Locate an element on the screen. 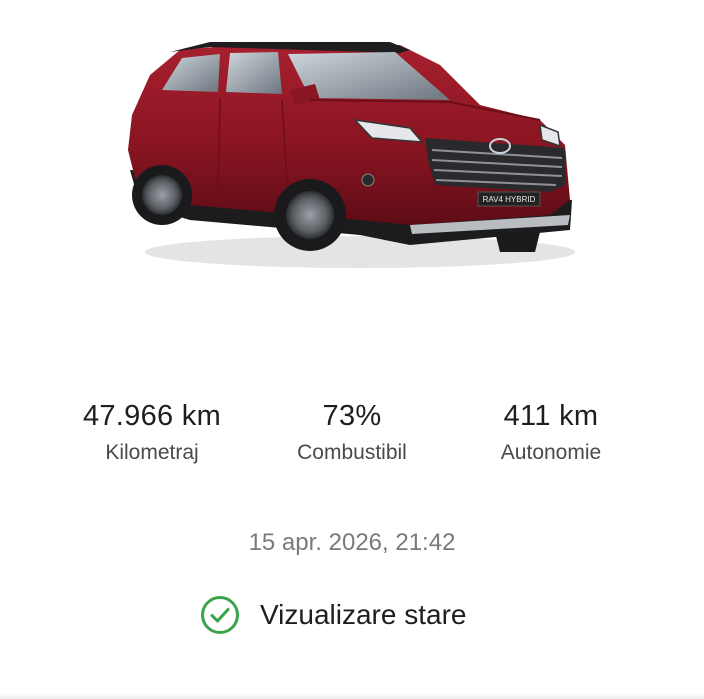 The height and width of the screenshot is (699, 704). range-stat: 411 km Autonomie is located at coordinates (551, 432).